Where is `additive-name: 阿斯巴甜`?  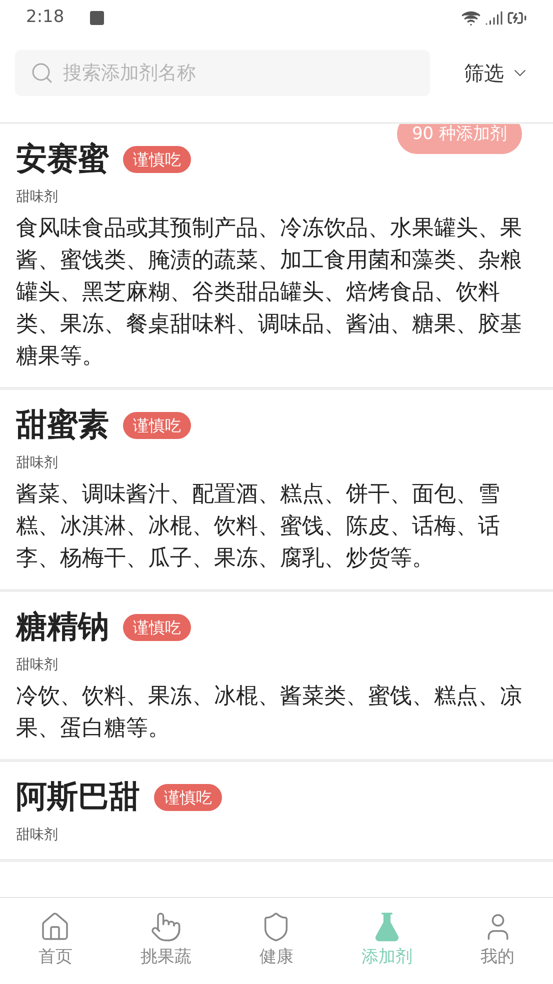
additive-name: 阿斯巴甜 is located at coordinates (78, 797).